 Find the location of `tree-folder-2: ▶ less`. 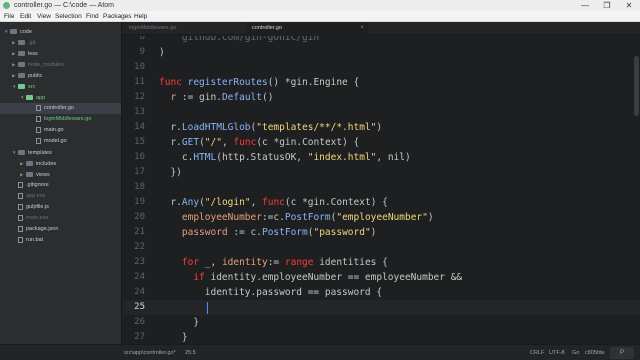

tree-folder-2: ▶ less is located at coordinates (60, 53).